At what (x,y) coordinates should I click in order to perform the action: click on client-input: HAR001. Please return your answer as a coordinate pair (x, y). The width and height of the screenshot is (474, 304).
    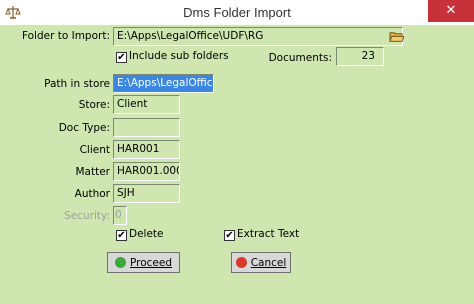
    Looking at the image, I should click on (146, 149).